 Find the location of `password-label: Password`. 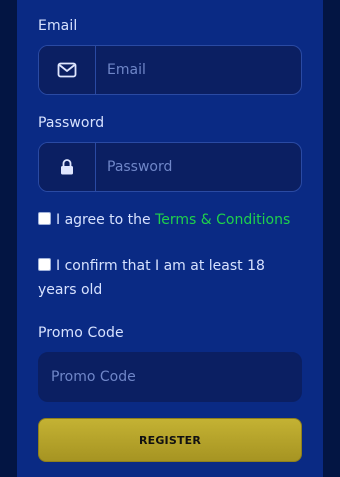

password-label: Password is located at coordinates (71, 123).